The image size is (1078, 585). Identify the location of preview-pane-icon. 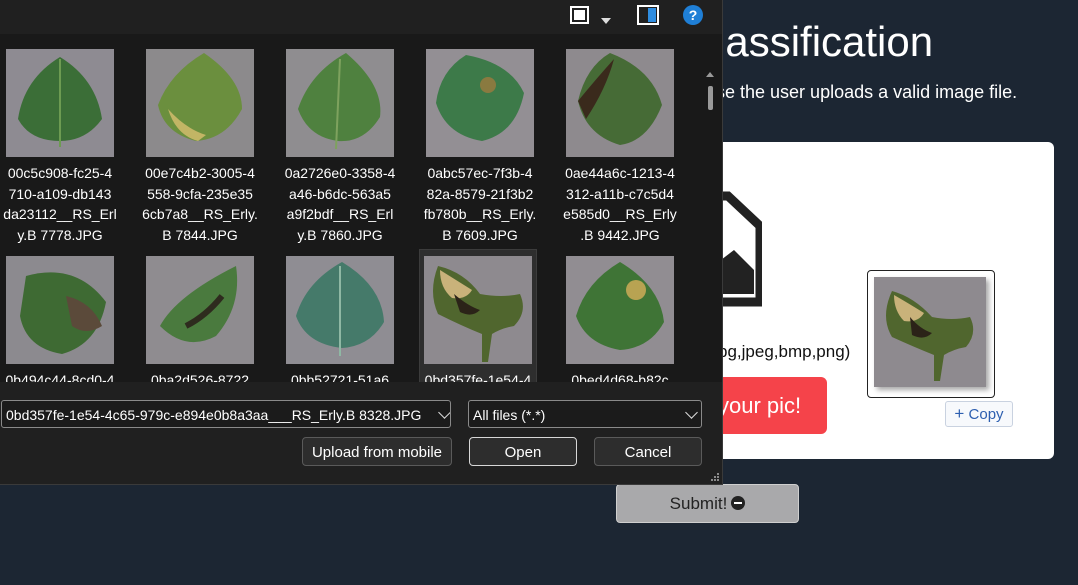
(648, 15).